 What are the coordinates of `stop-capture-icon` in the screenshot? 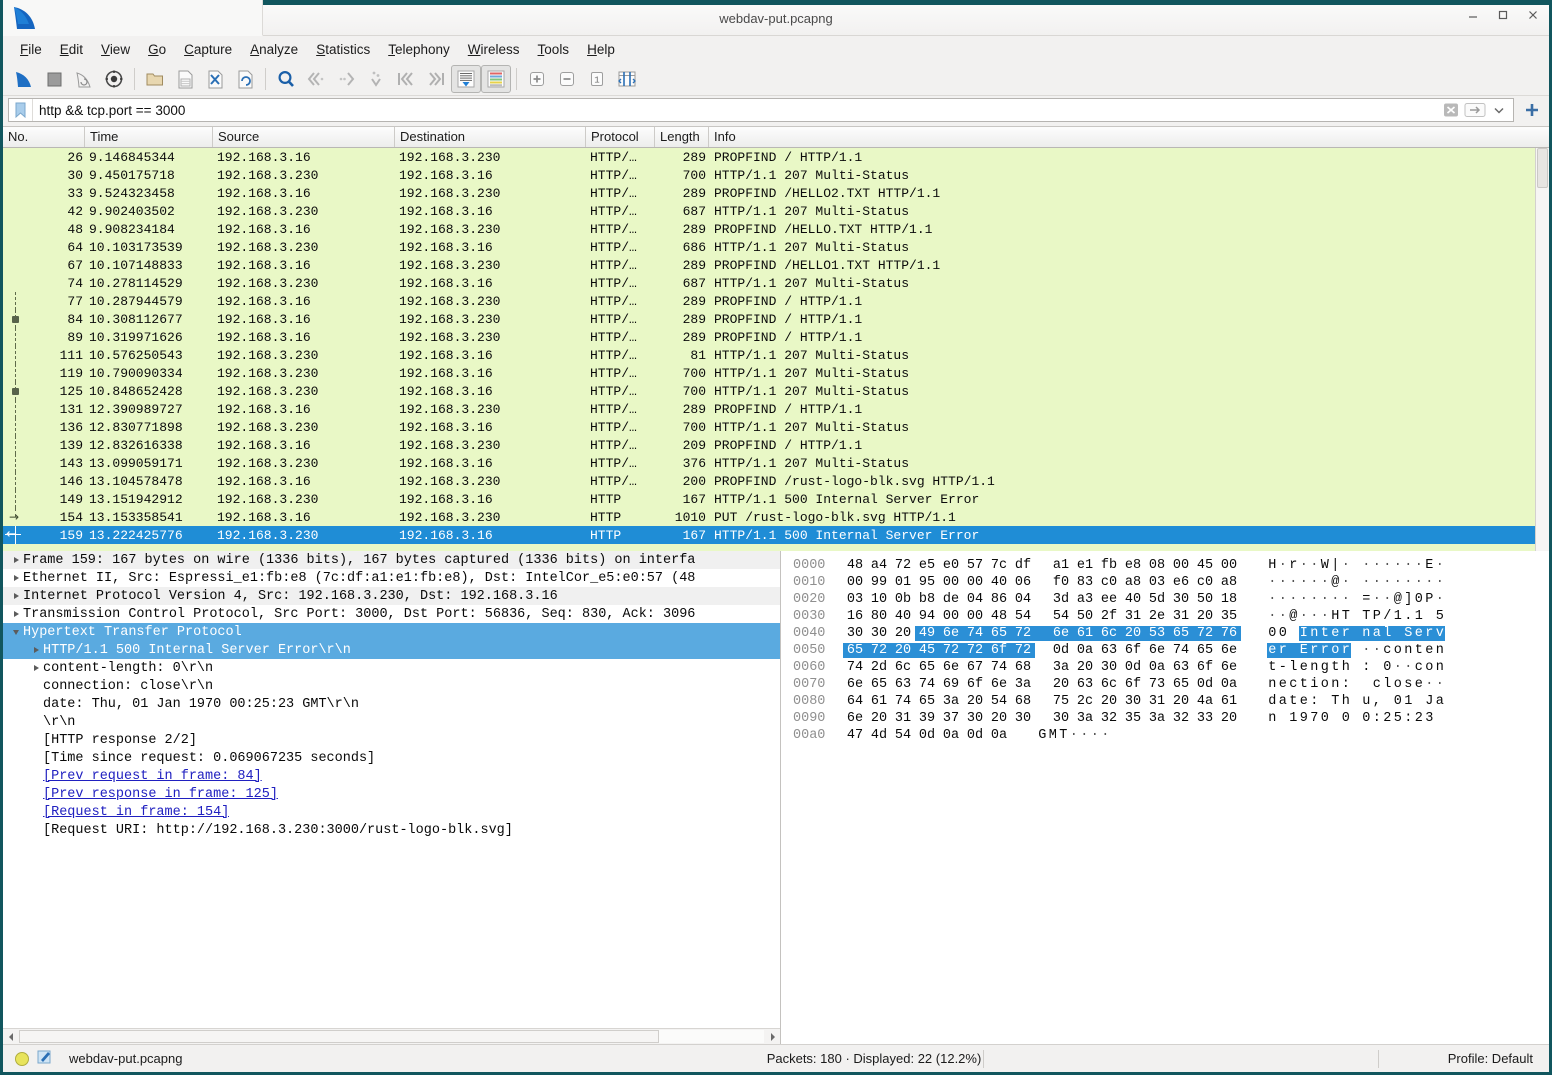 It's located at (54, 79).